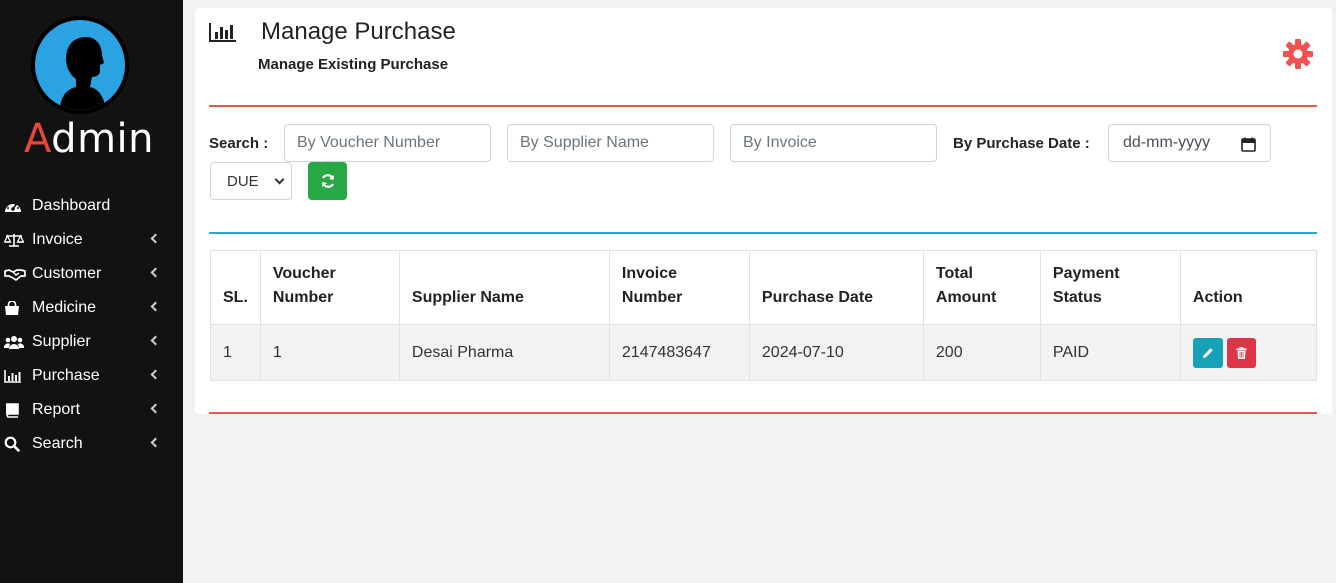 The height and width of the screenshot is (583, 1336). I want to click on sidebar-item-dashboard: Dashboard, so click(91, 206).